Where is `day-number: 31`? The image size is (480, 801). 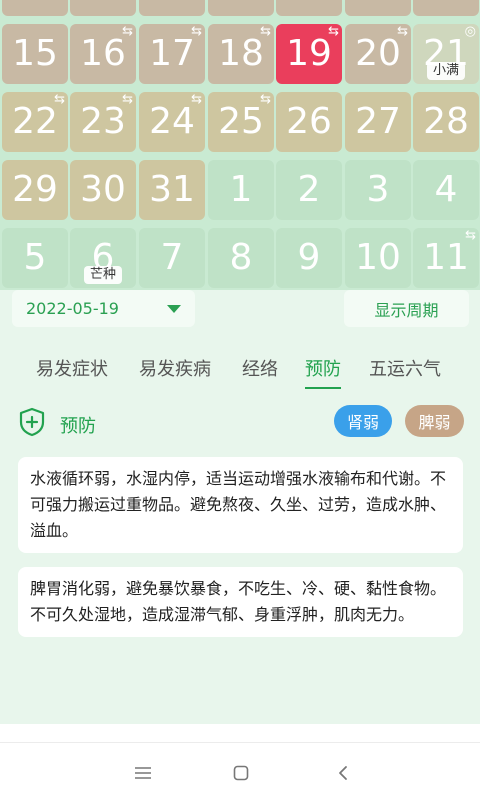 day-number: 31 is located at coordinates (172, 189).